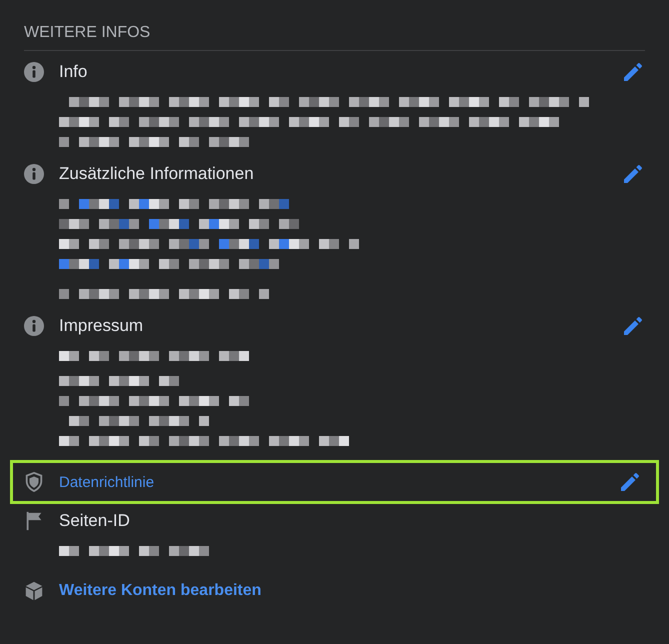 Image resolution: width=669 pixels, height=644 pixels. What do you see at coordinates (87, 33) in the screenshot?
I see `section-heading: WEITERE INFOS` at bounding box center [87, 33].